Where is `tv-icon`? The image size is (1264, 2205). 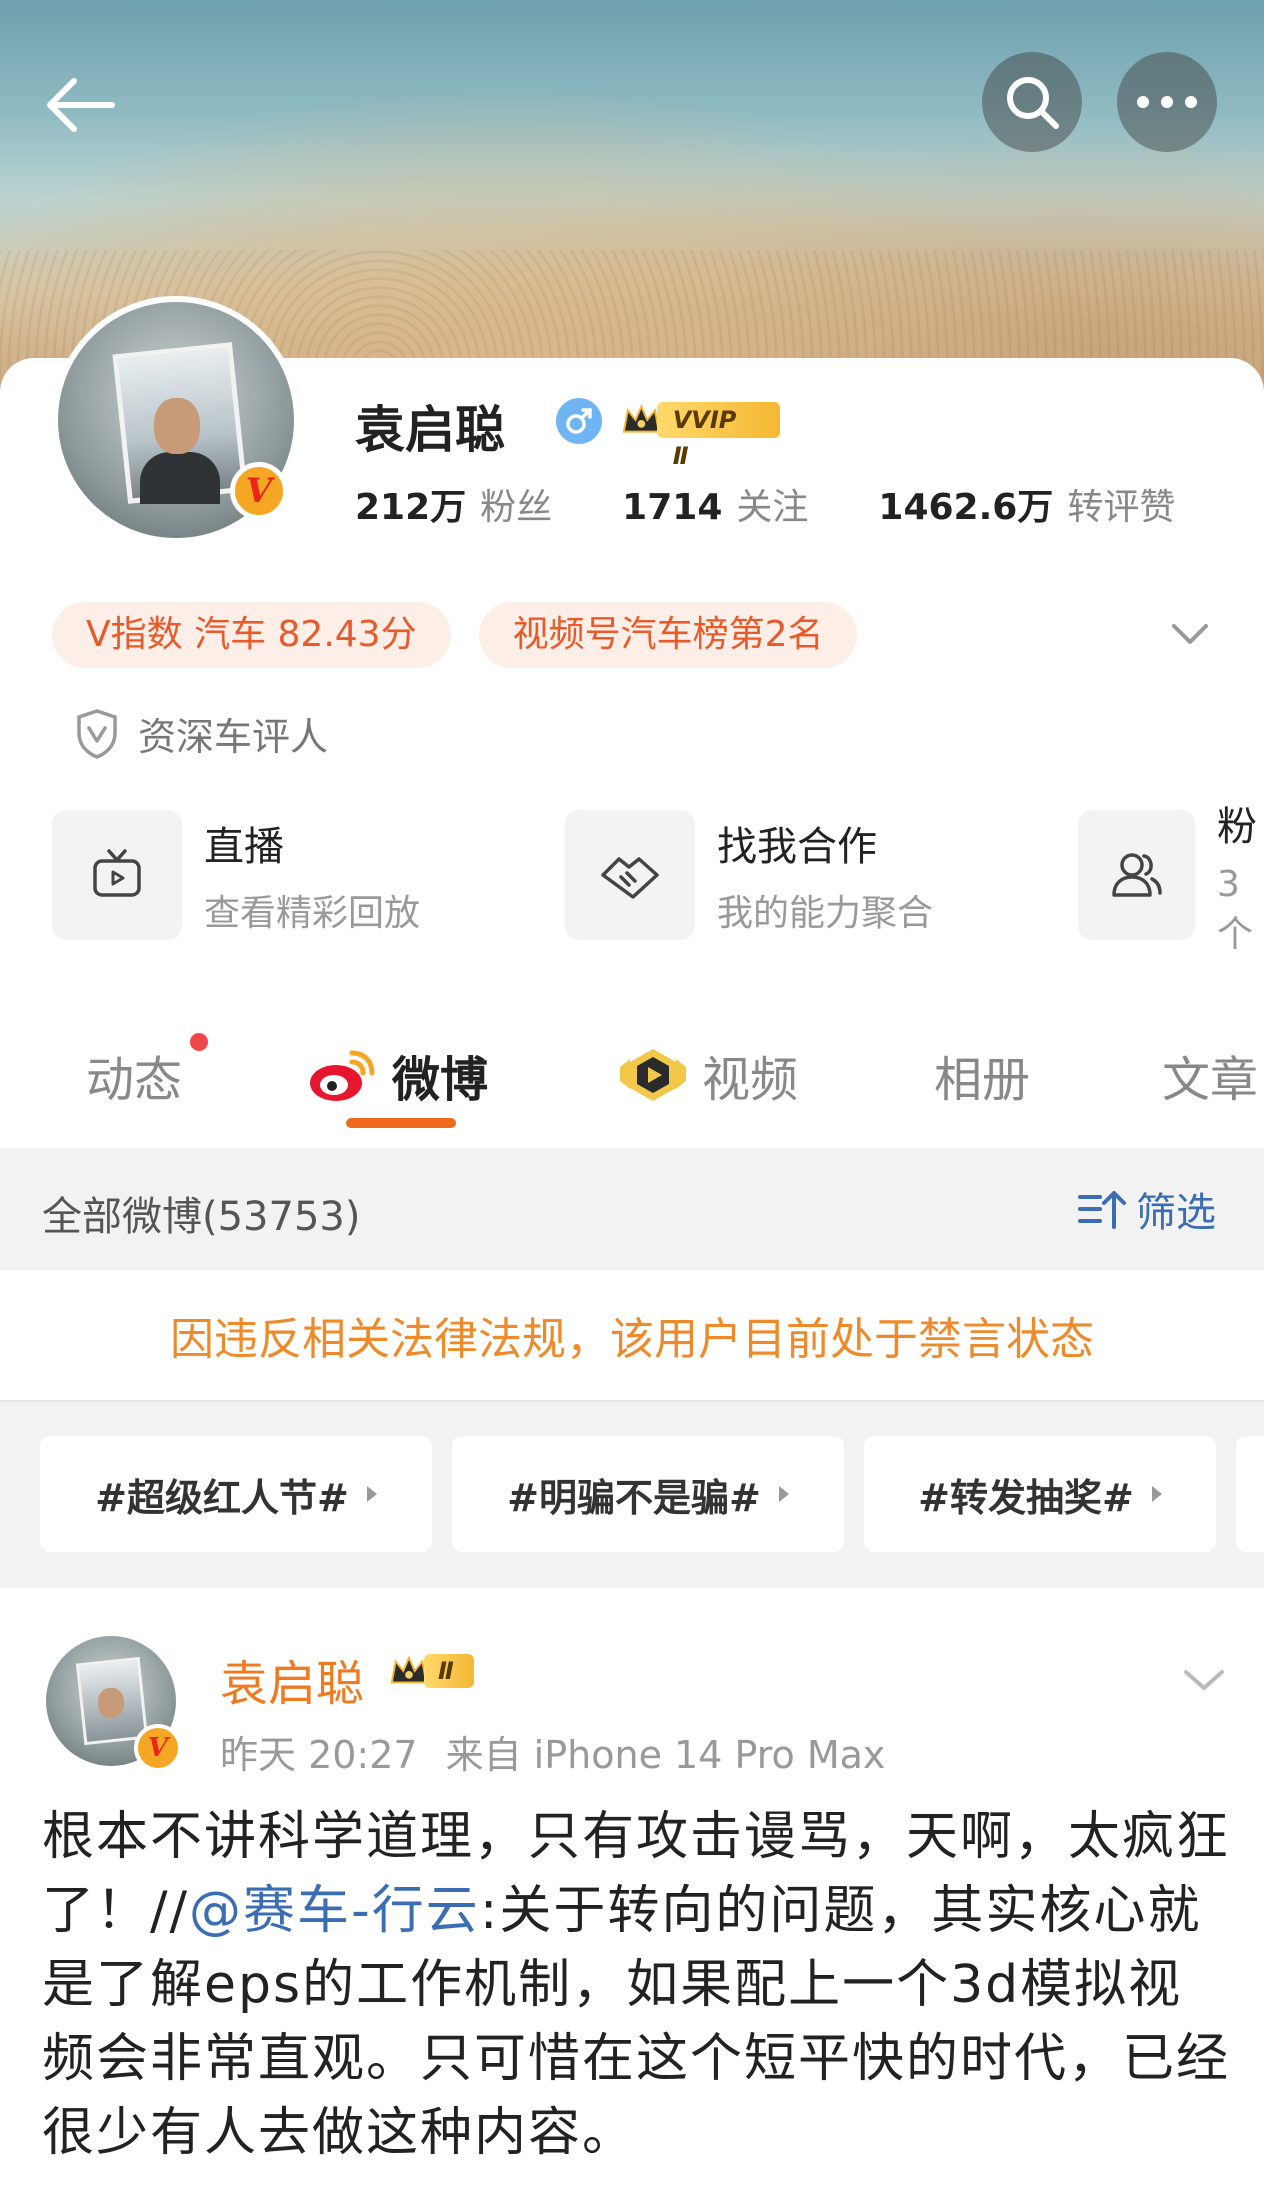
tv-icon is located at coordinates (117, 873).